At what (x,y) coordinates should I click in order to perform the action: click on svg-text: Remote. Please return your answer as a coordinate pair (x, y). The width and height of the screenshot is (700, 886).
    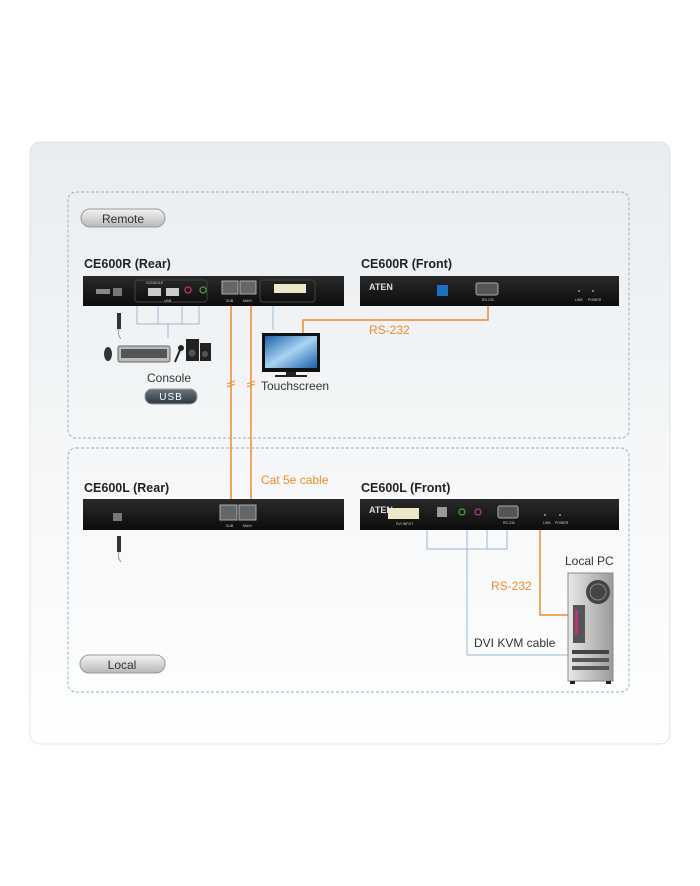
    Looking at the image, I should click on (123, 219).